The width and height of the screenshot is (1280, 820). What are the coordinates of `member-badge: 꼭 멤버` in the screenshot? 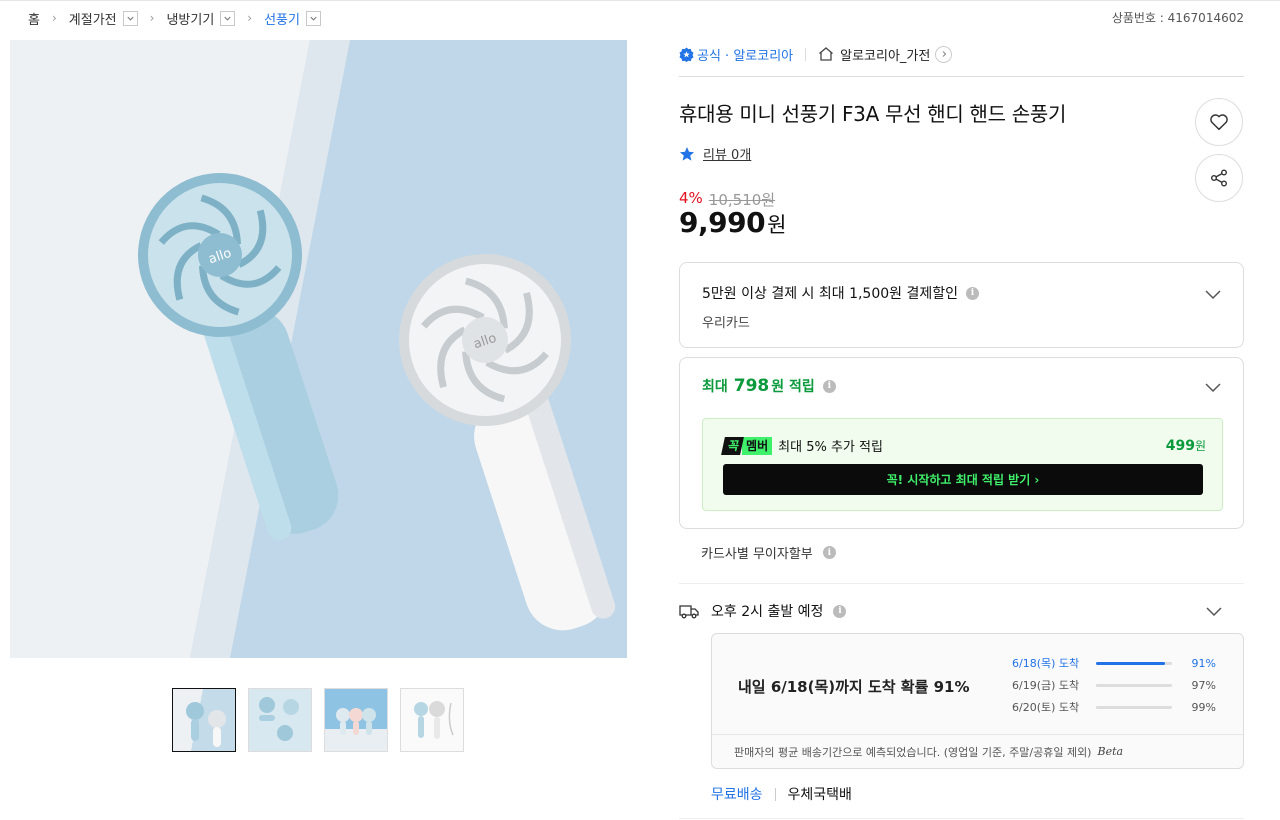 It's located at (747, 445).